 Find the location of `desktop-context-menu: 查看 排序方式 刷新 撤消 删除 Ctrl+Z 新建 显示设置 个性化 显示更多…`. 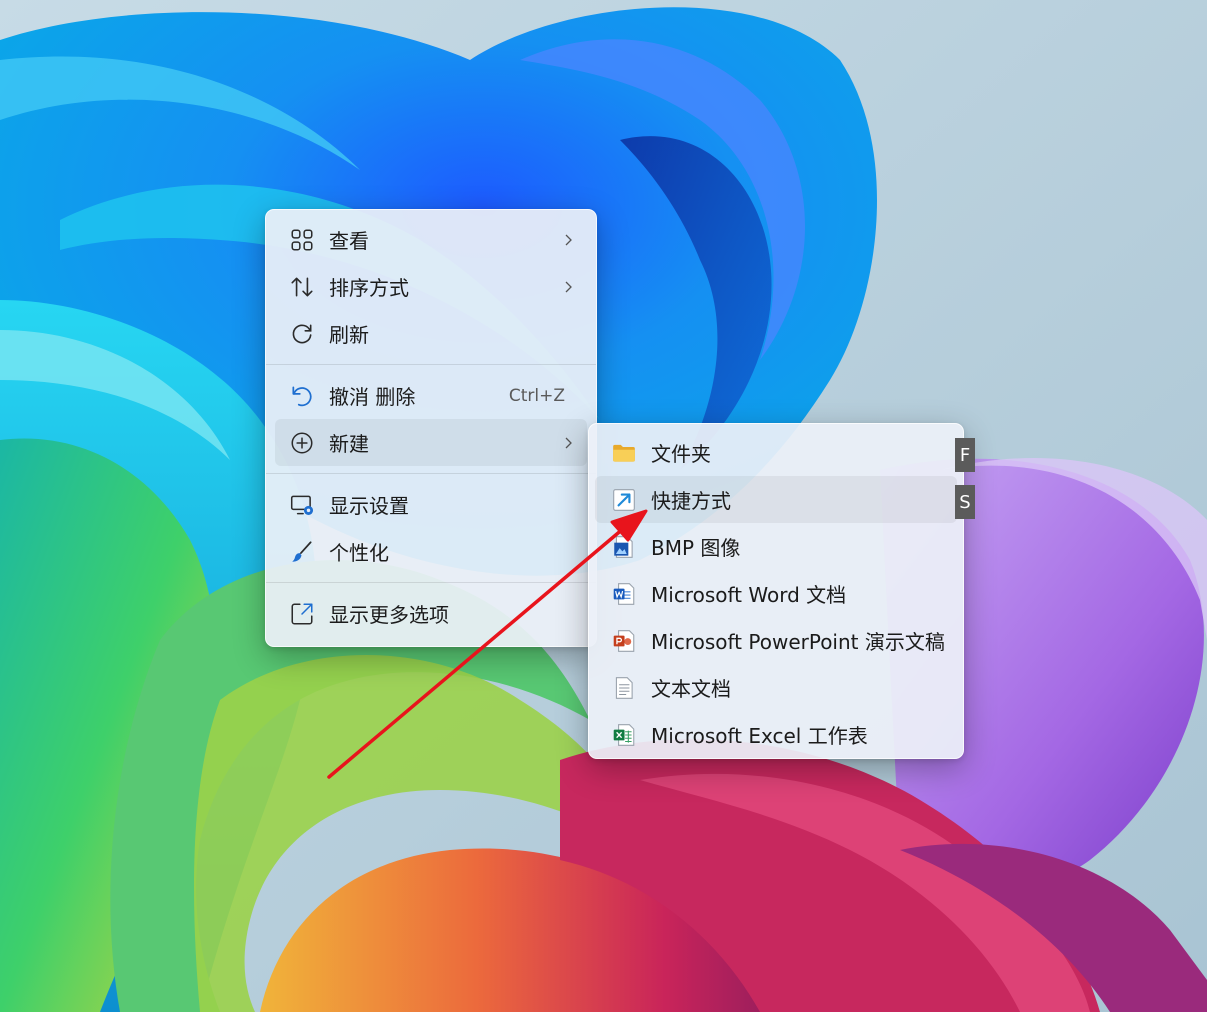

desktop-context-menu: 查看 排序方式 刷新 撤消 删除 Ctrl+Z 新建 显示设置 个性化 显示更多… is located at coordinates (431, 428).